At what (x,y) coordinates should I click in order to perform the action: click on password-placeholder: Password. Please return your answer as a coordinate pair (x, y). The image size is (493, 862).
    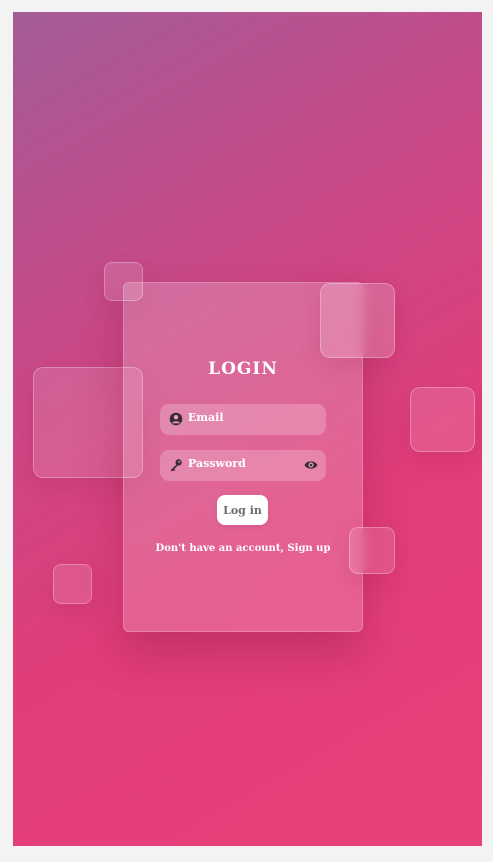
    Looking at the image, I should click on (217, 463).